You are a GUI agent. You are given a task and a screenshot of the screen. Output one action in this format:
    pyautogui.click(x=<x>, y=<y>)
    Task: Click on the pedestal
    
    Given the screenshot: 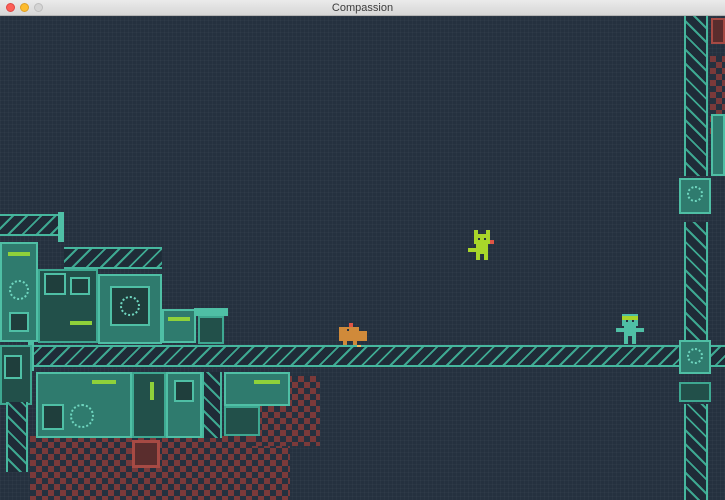 What is the action you would take?
    pyautogui.click(x=211, y=312)
    